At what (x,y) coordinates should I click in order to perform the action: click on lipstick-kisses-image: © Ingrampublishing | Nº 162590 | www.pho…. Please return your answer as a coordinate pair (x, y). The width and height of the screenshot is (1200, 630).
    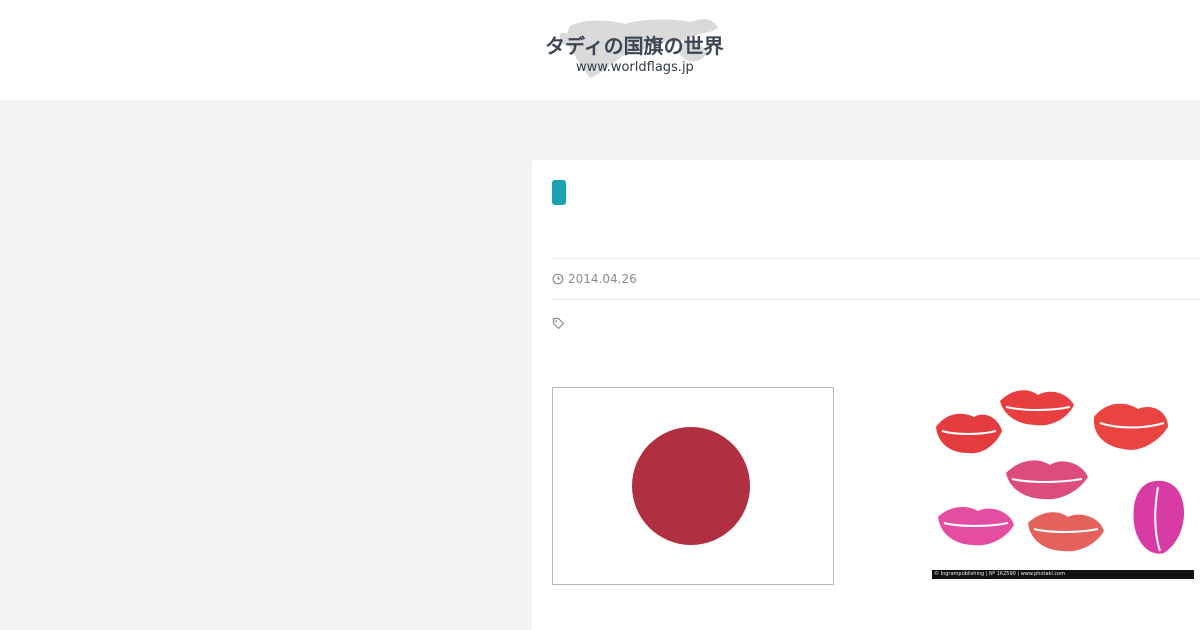
    Looking at the image, I should click on (1063, 483).